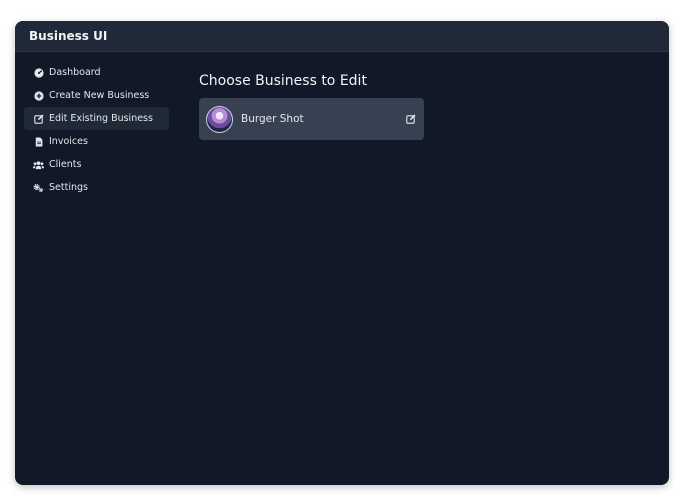 The height and width of the screenshot is (500, 681). I want to click on sidebar-item-clients: Clients, so click(96, 164).